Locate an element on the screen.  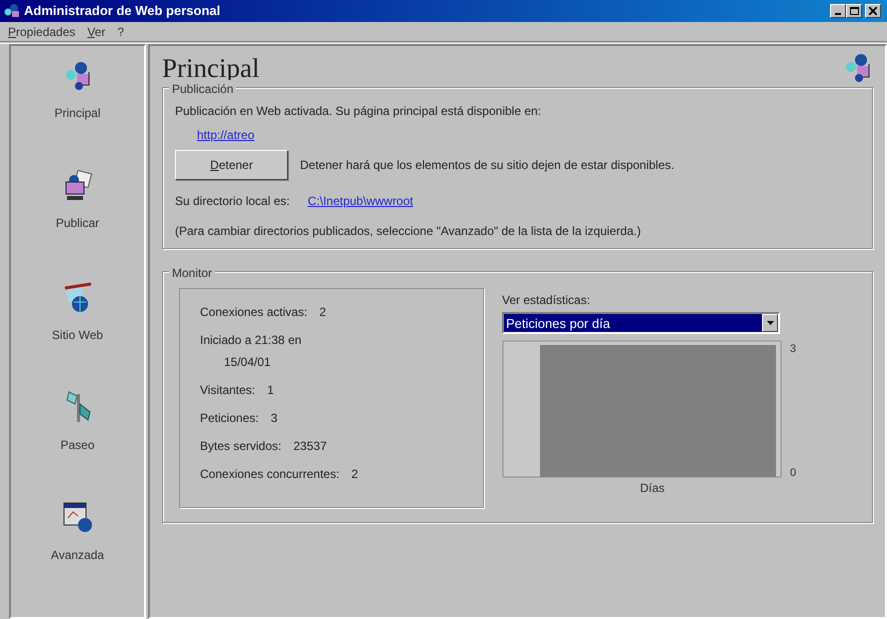
stat-label: Peticiones: is located at coordinates (229, 418).